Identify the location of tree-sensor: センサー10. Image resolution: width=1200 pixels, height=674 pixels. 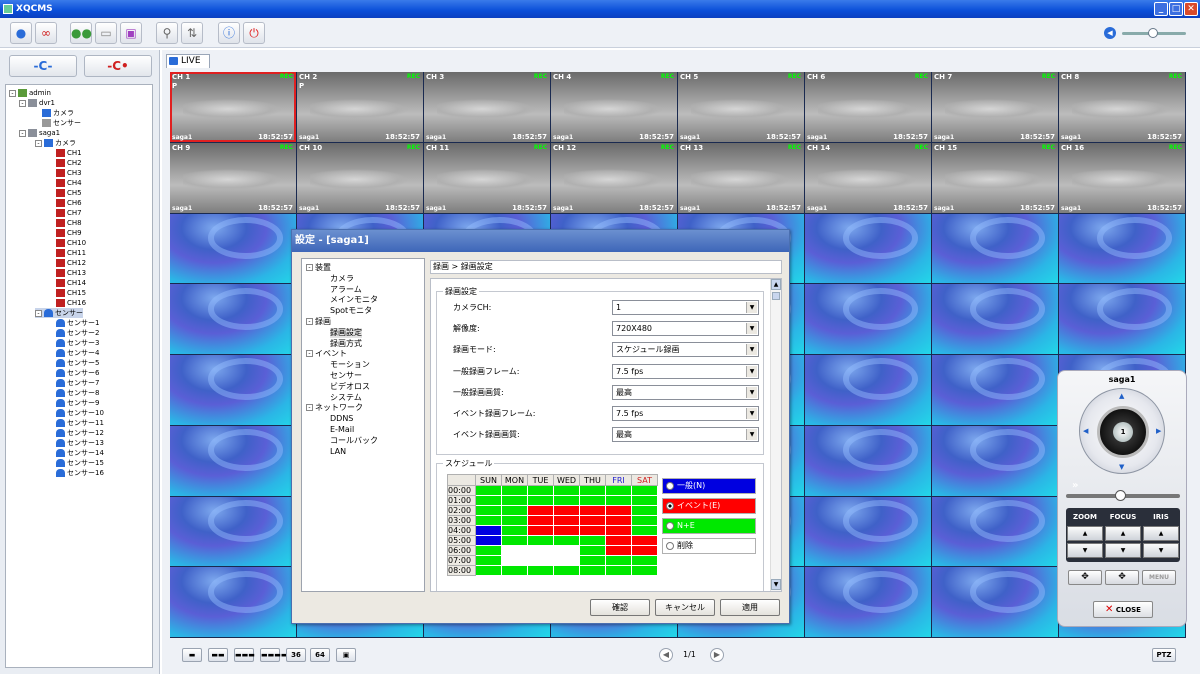
(80, 413).